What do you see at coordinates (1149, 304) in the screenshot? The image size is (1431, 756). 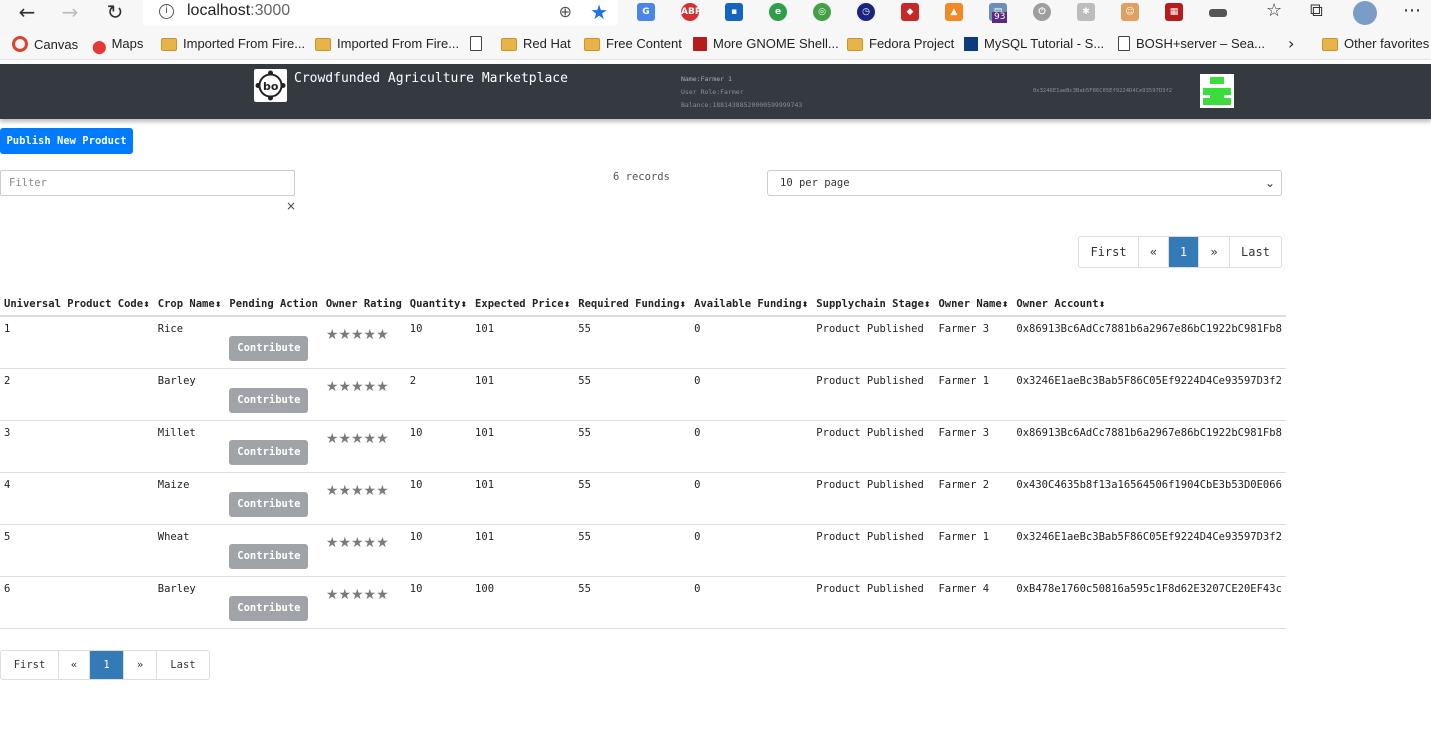 I see `column-header: Owner Account⬍` at bounding box center [1149, 304].